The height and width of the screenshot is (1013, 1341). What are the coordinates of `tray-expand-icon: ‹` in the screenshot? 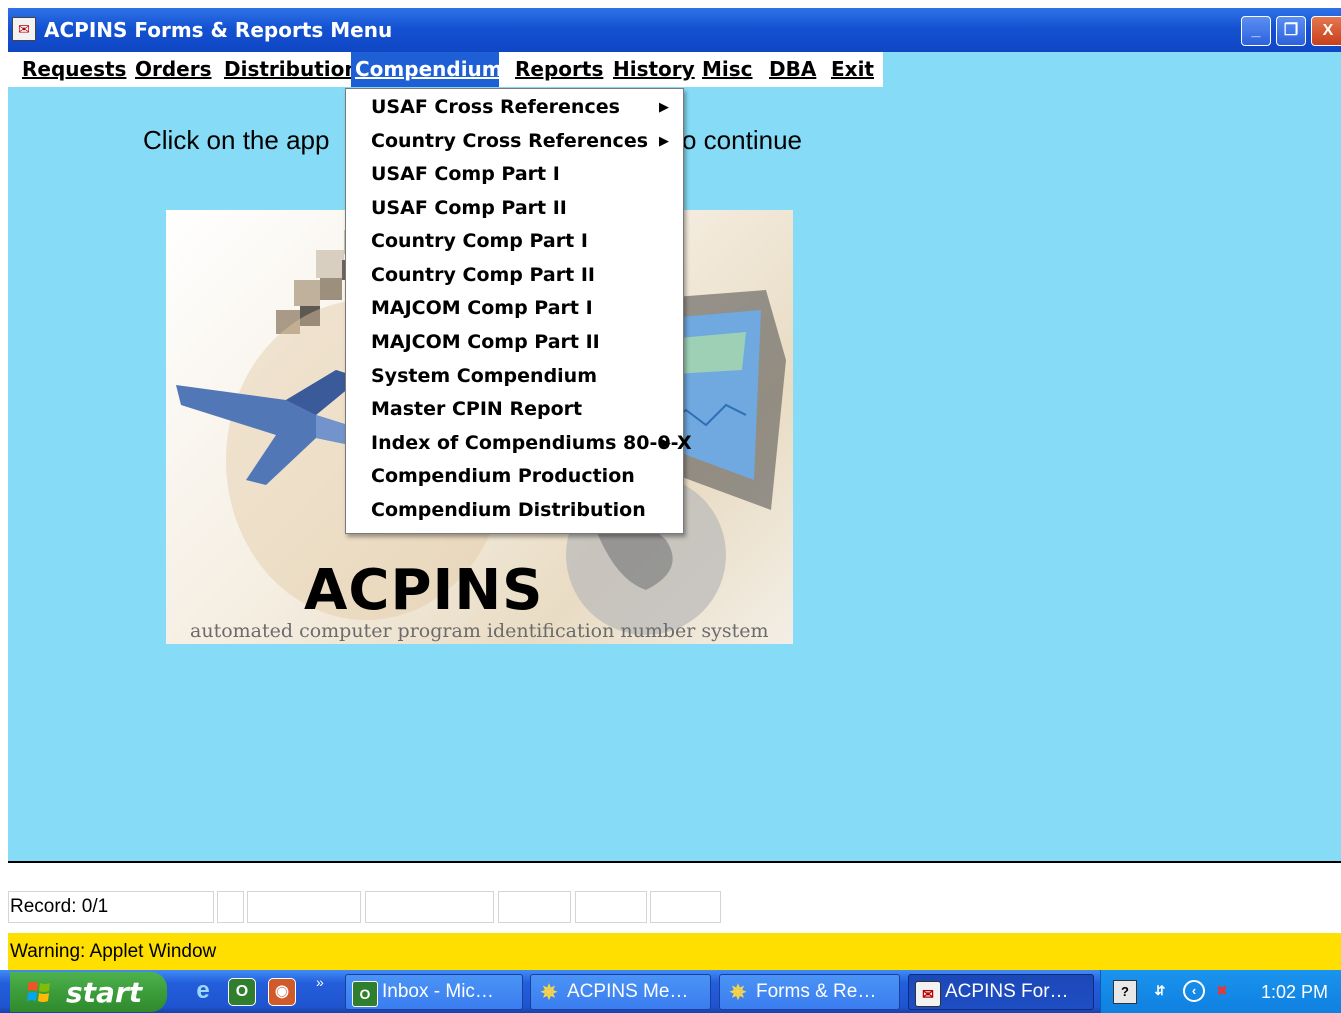 It's located at (1194, 991).